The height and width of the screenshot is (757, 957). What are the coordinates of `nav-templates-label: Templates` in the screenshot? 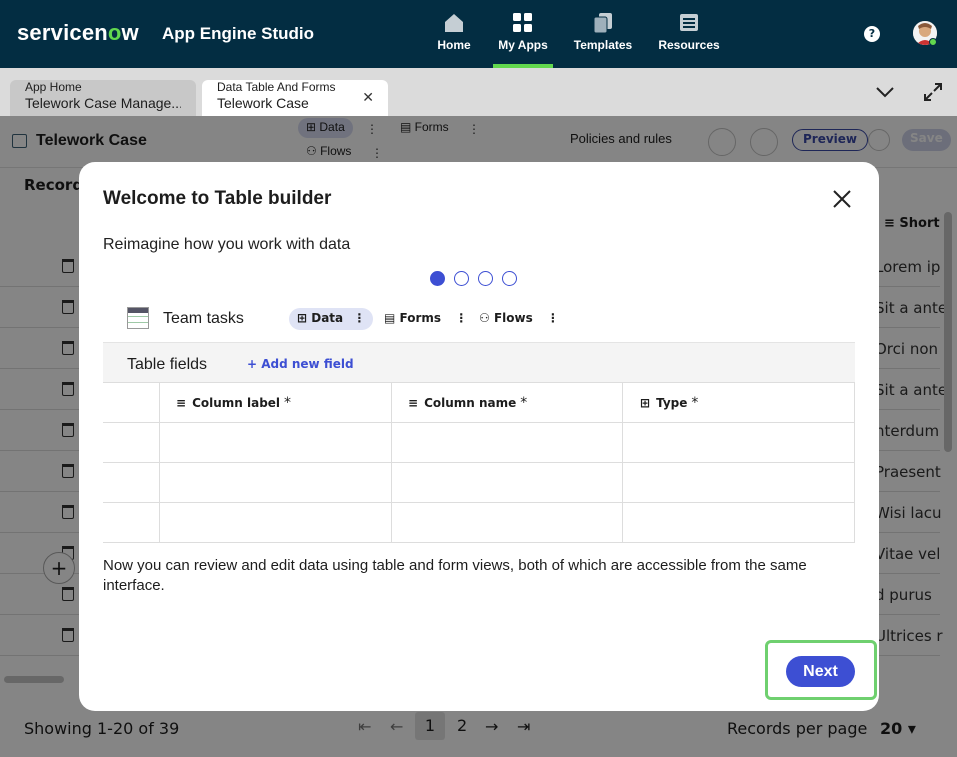 It's located at (603, 45).